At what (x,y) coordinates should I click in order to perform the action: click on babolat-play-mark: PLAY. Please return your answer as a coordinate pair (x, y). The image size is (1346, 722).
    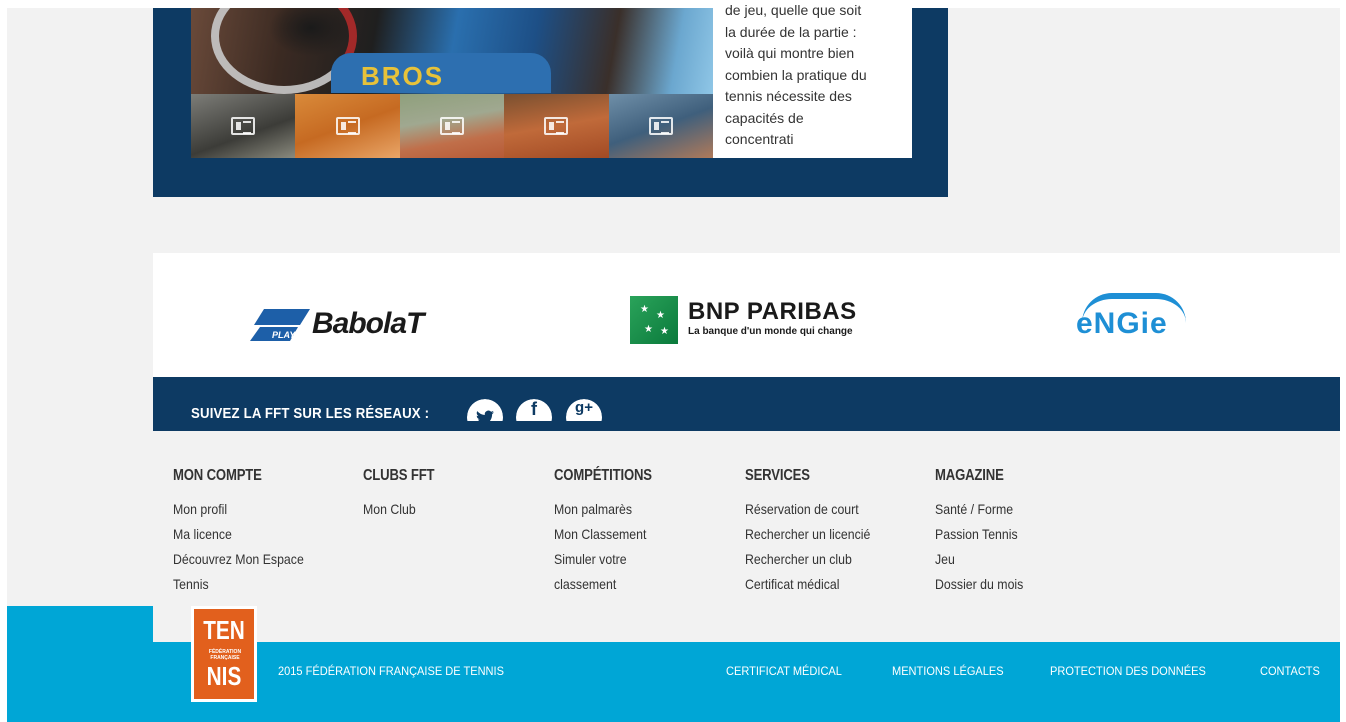
    Looking at the image, I should click on (280, 325).